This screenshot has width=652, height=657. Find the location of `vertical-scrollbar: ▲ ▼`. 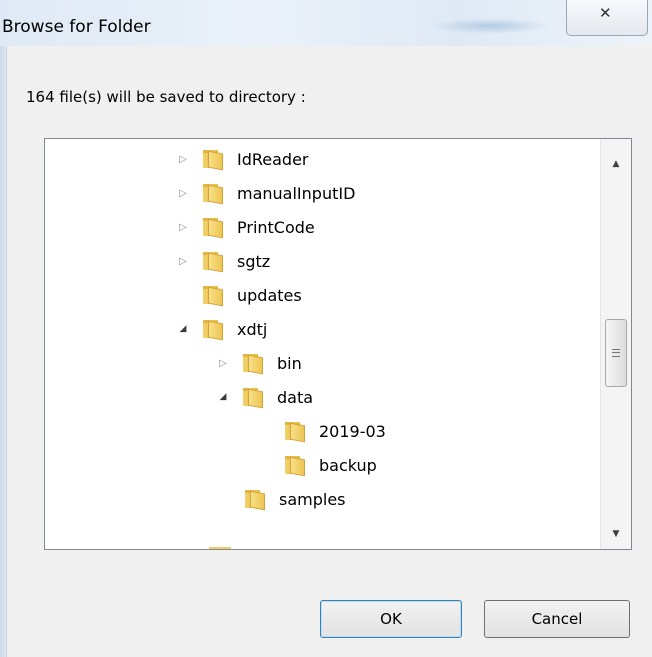

vertical-scrollbar: ▲ ▼ is located at coordinates (615, 344).